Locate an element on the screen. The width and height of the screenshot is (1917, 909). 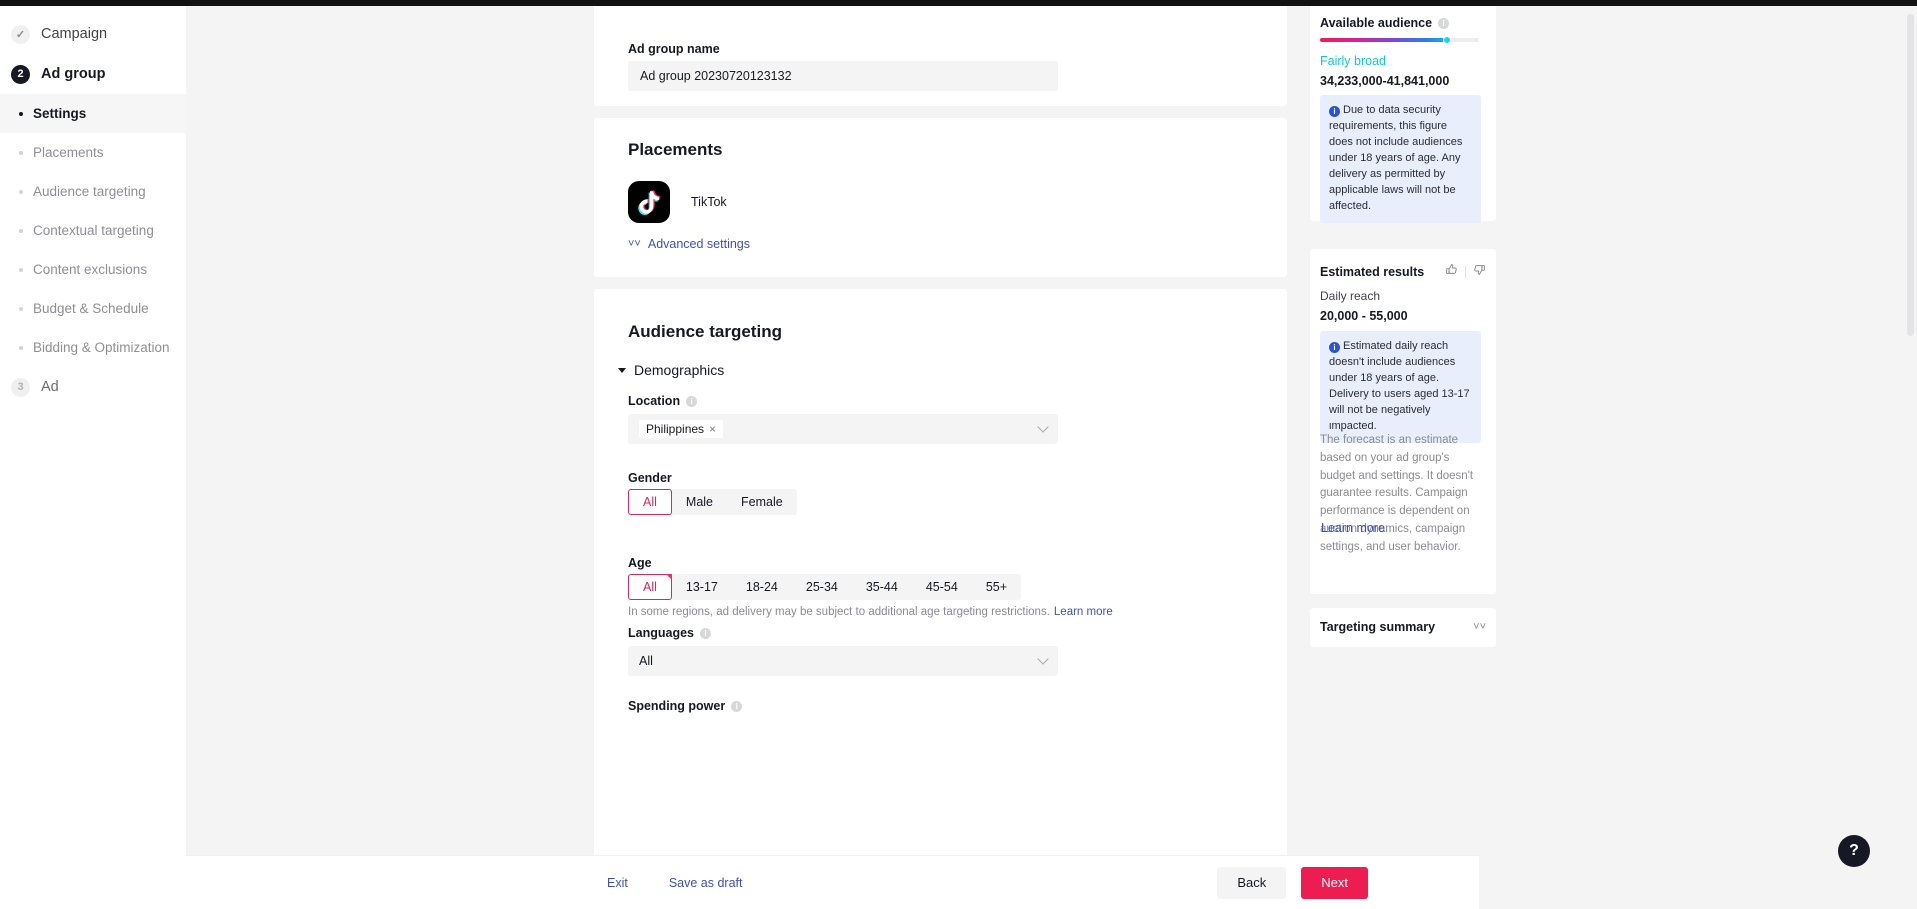
thumbs-up-icon is located at coordinates (1451, 272).